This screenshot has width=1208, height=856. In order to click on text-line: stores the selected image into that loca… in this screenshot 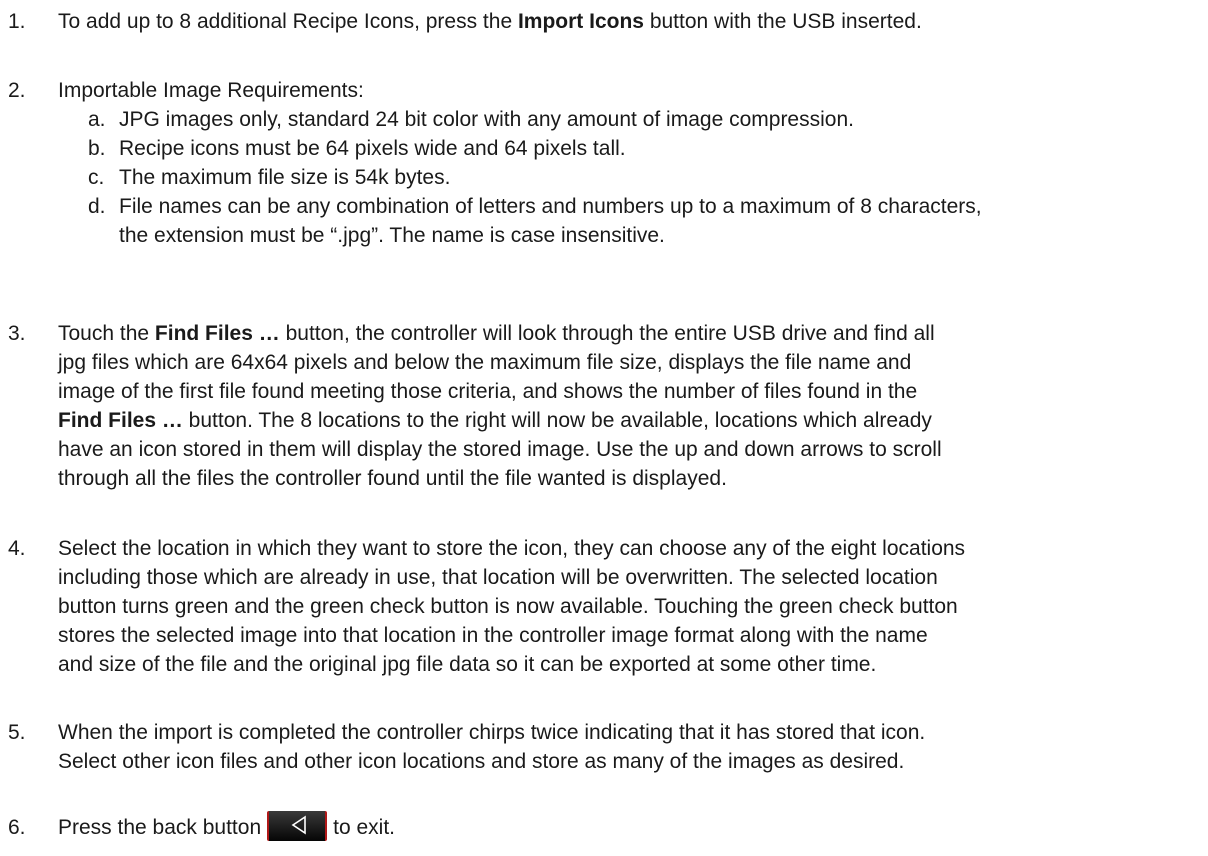, I will do `click(493, 635)`.